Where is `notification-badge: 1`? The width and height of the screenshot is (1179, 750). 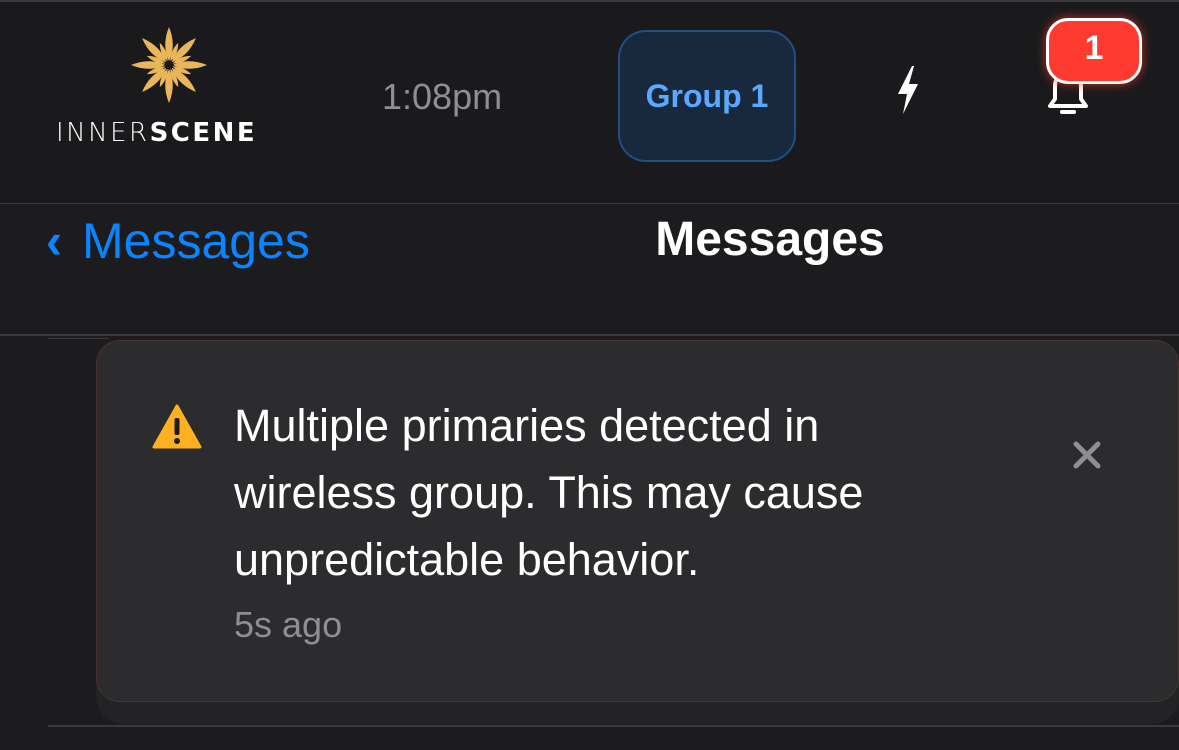
notification-badge: 1 is located at coordinates (1094, 51).